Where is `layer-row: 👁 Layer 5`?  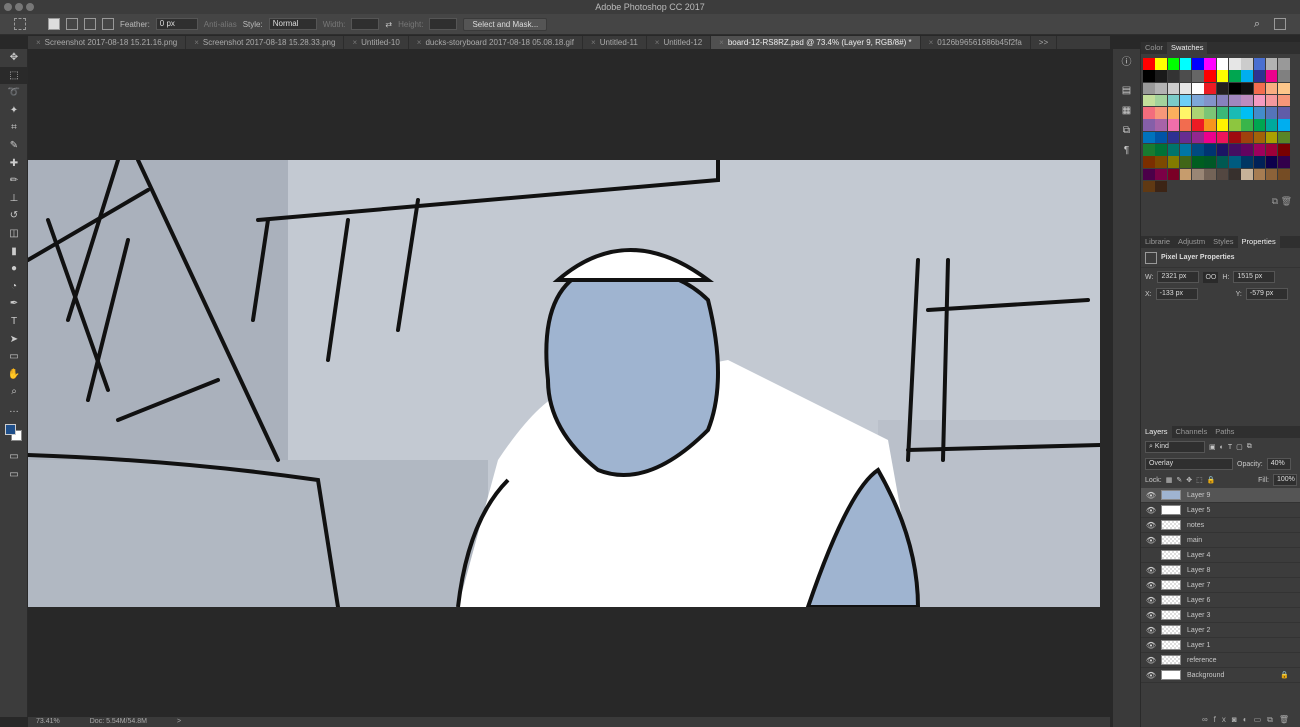 layer-row: 👁 Layer 5 is located at coordinates (1220, 510).